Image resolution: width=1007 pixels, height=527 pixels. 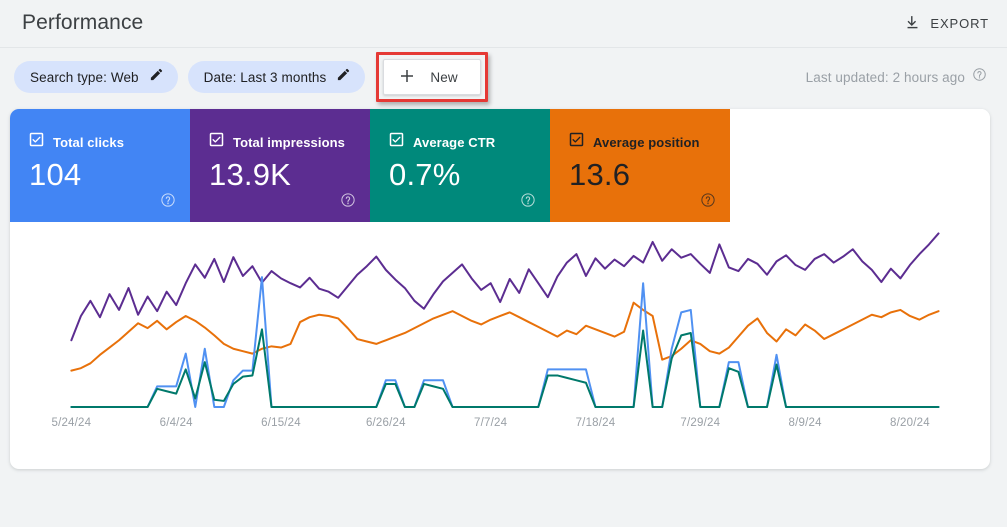 I want to click on metric-tile-total-impressions: Total impressions 13.9K, so click(x=280, y=165).